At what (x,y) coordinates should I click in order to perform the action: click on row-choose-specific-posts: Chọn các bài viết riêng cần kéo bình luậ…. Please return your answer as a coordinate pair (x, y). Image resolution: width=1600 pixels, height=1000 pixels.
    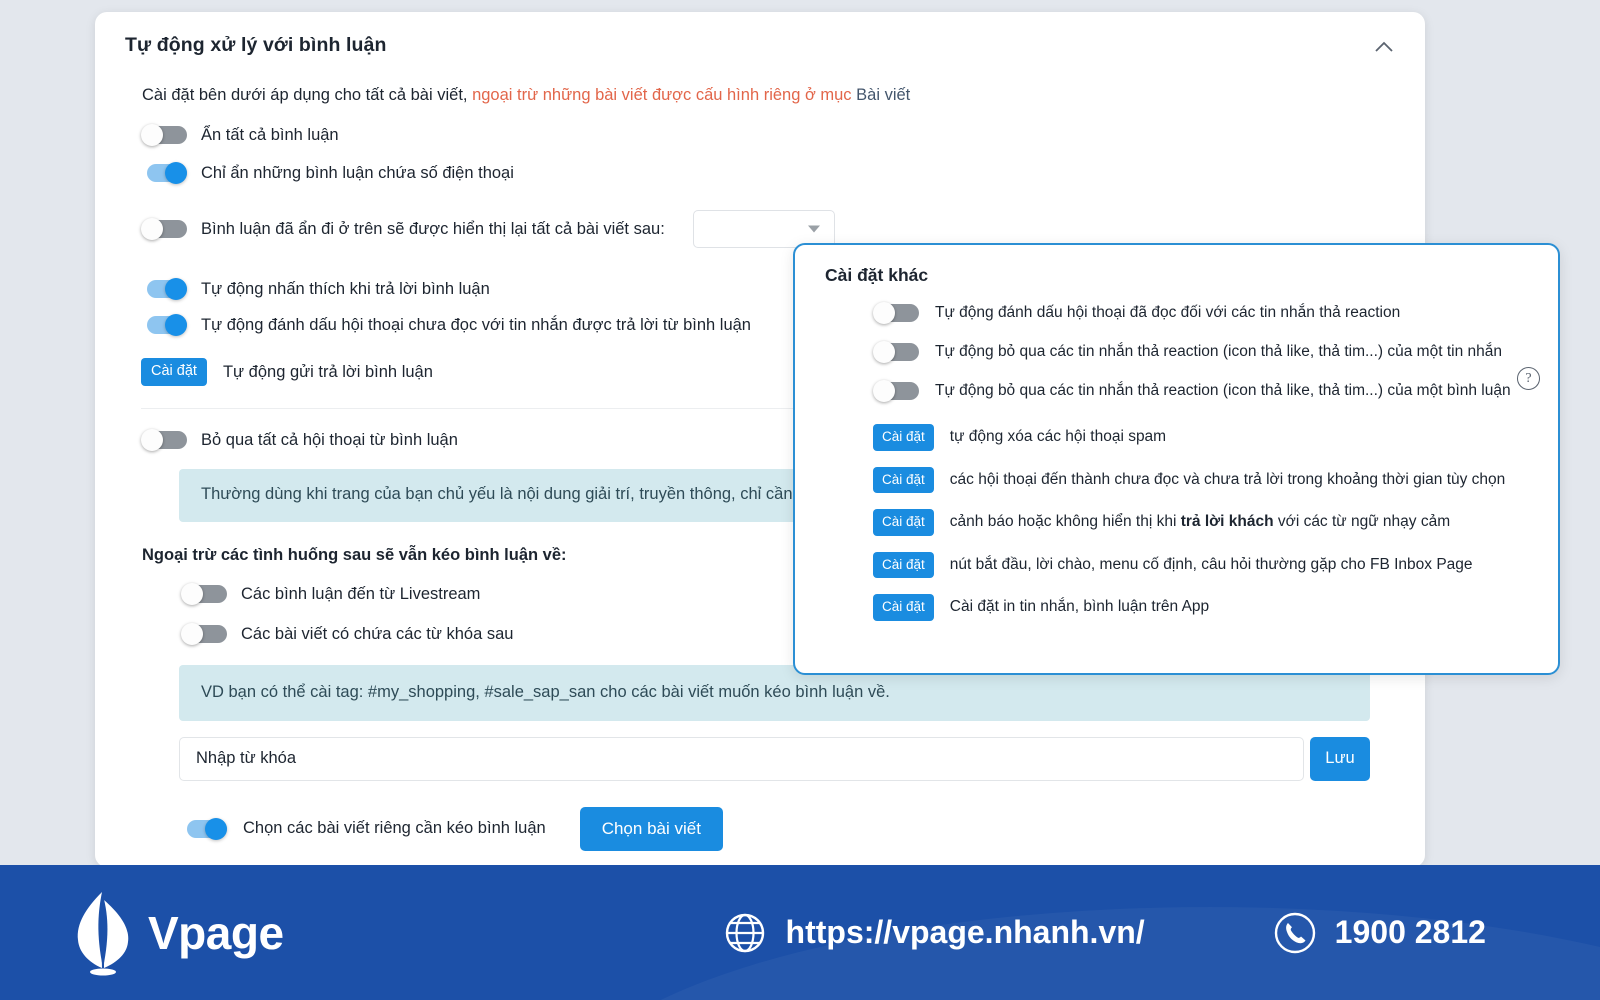
    Looking at the image, I should click on (788, 828).